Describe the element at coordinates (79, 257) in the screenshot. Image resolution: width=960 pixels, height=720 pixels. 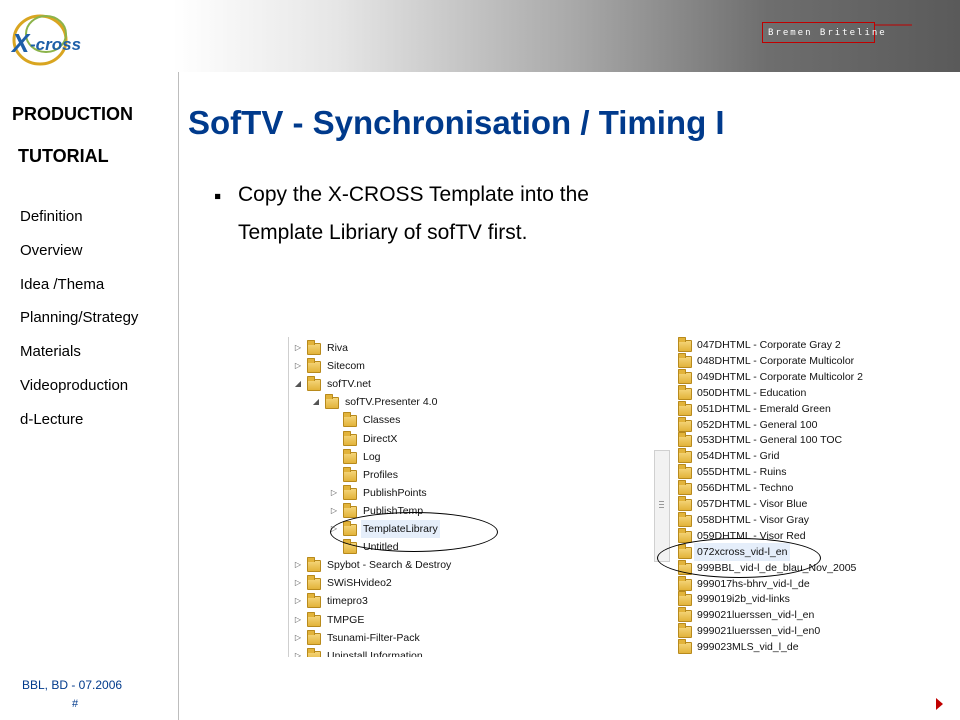
I see `nav-item-overview: Overview` at that location.